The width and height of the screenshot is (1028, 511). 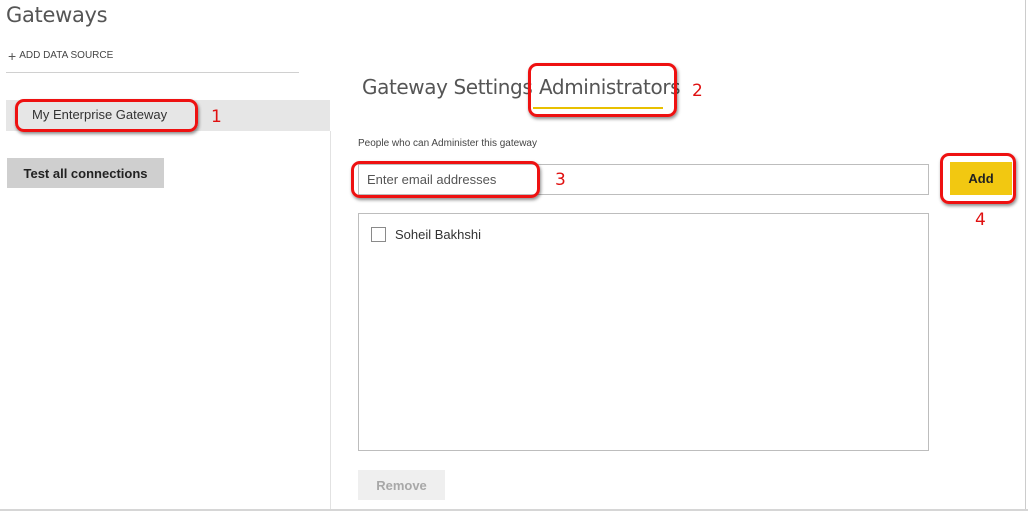 I want to click on email-input, so click(x=643, y=179).